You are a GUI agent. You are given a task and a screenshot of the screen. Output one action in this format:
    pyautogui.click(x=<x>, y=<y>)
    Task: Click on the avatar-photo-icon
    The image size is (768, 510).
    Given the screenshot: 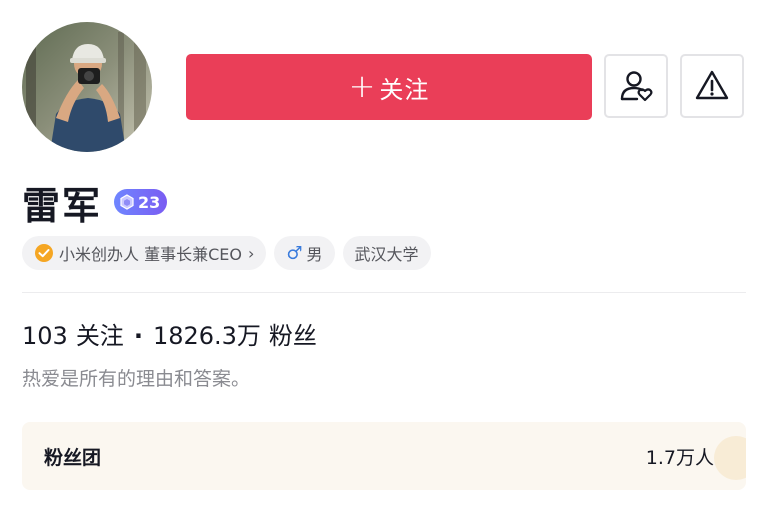 What is the action you would take?
    pyautogui.click(x=87, y=87)
    